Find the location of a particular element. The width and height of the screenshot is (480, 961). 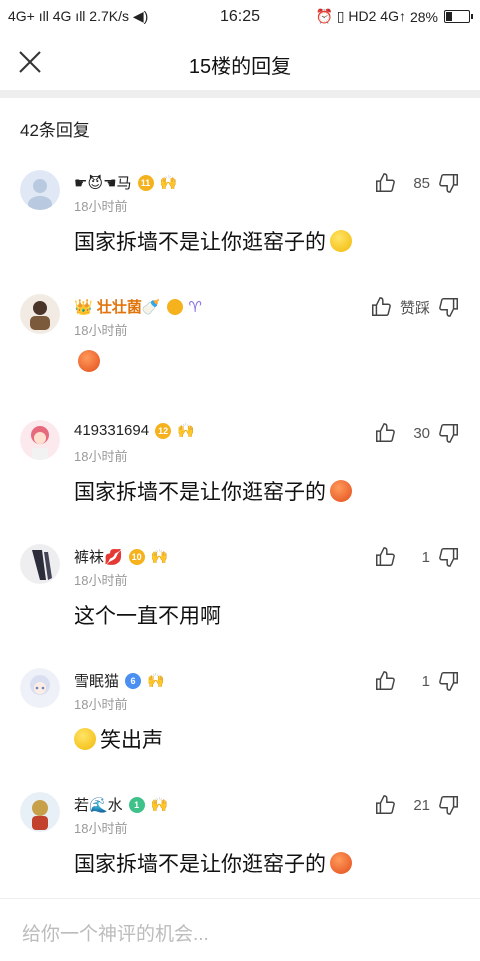

level-badge: 1 is located at coordinates (136, 804).